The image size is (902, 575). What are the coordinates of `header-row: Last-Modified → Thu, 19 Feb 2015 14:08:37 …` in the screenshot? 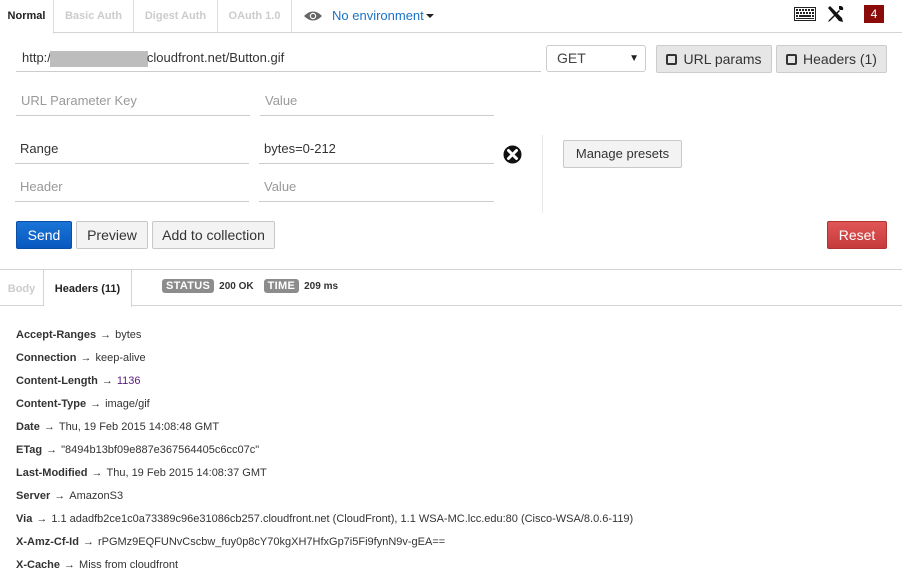 It's located at (324, 478).